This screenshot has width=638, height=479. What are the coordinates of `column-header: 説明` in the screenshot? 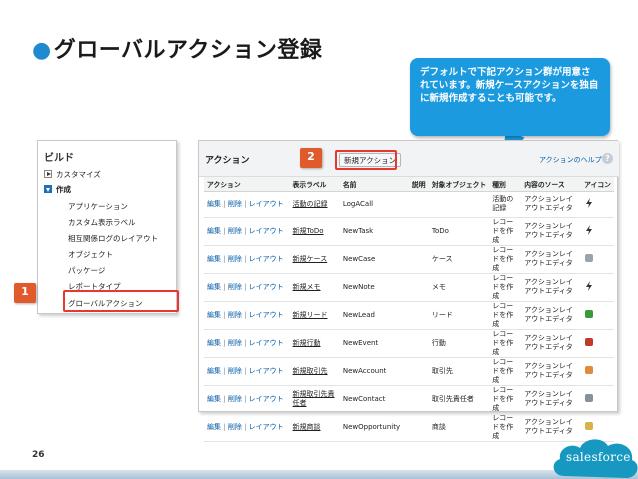 It's located at (418, 184).